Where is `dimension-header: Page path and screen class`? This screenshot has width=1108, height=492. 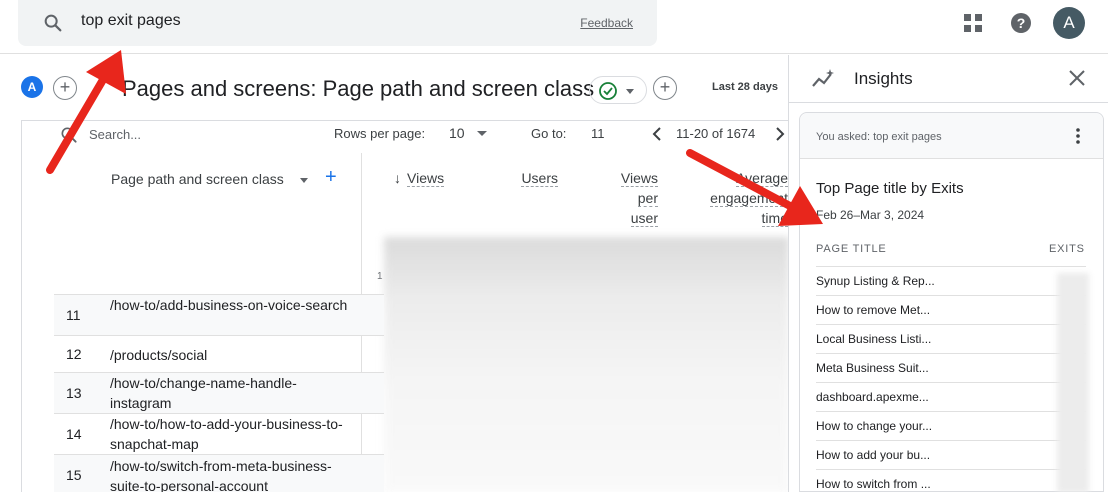
dimension-header: Page path and screen class is located at coordinates (197, 179).